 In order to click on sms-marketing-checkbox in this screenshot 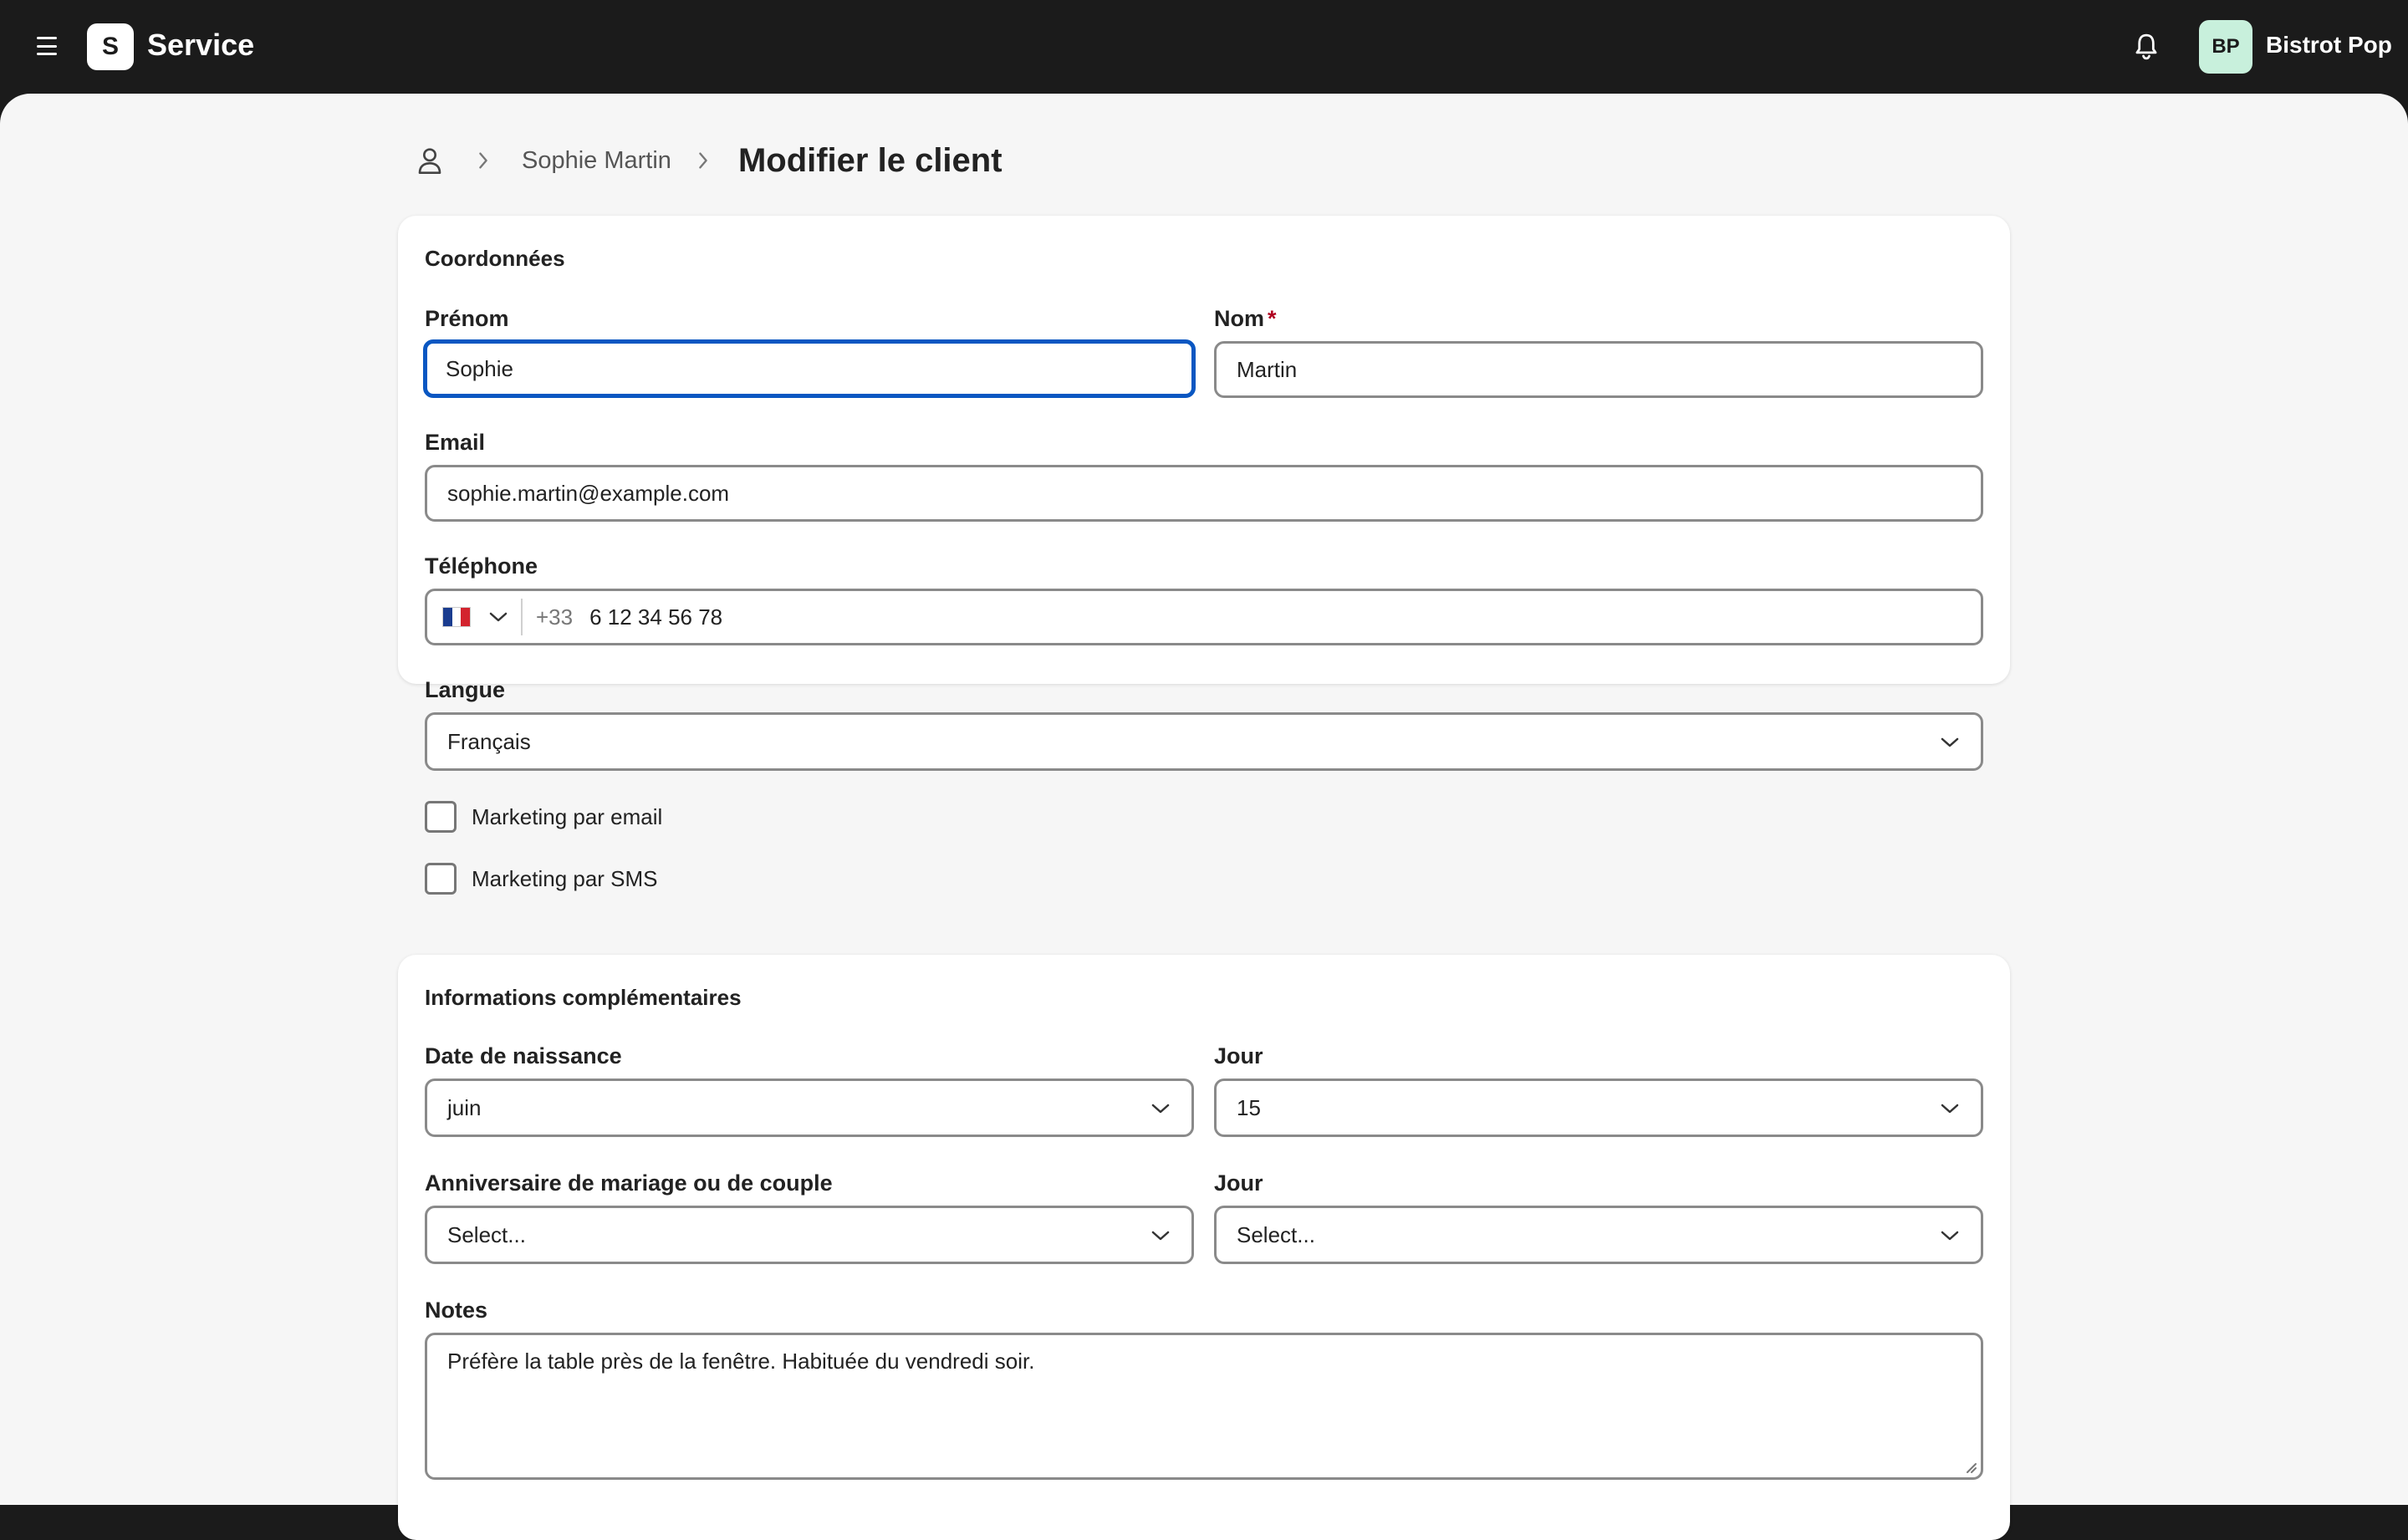, I will do `click(441, 879)`.